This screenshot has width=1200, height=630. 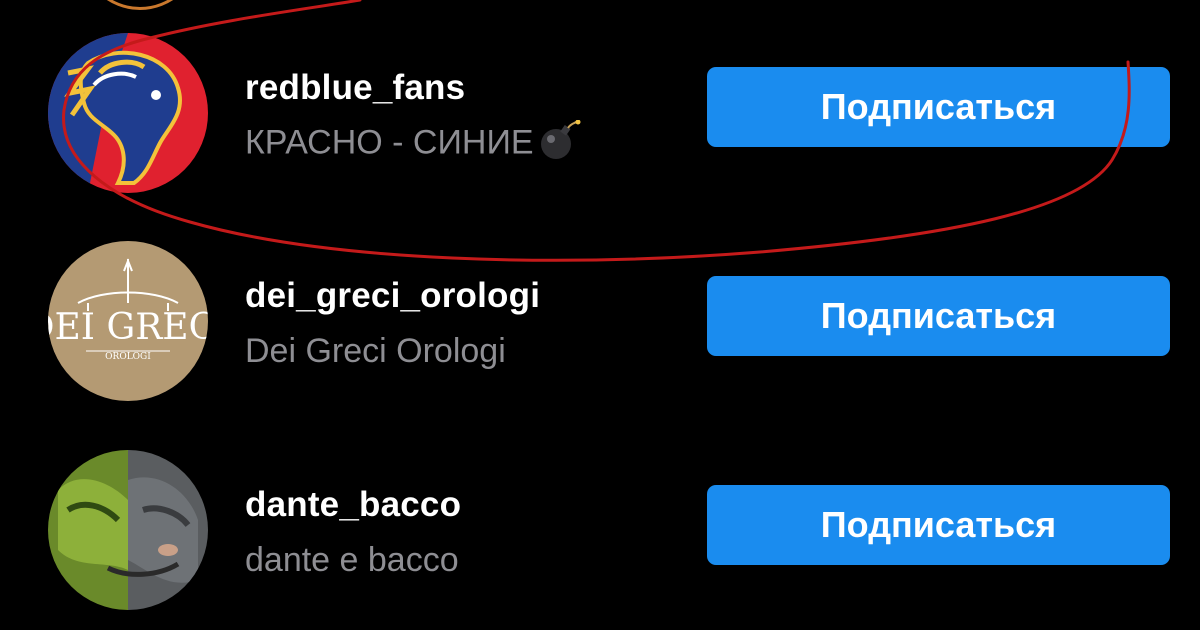 I want to click on full-name: КРАСНО - СИНИЕ, so click(x=413, y=144).